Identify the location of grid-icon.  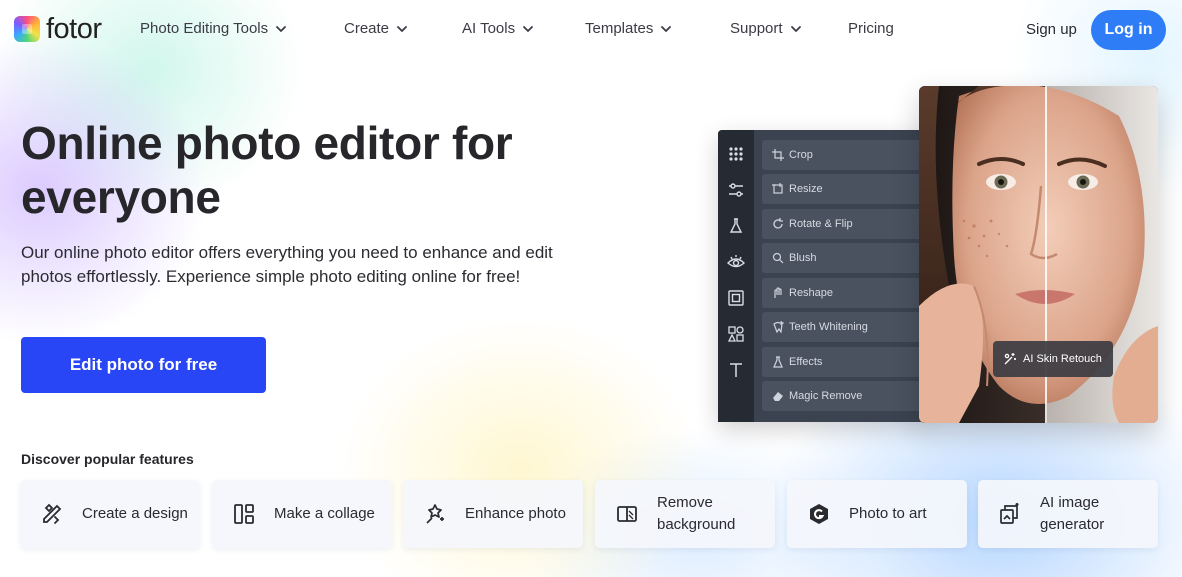
(736, 154).